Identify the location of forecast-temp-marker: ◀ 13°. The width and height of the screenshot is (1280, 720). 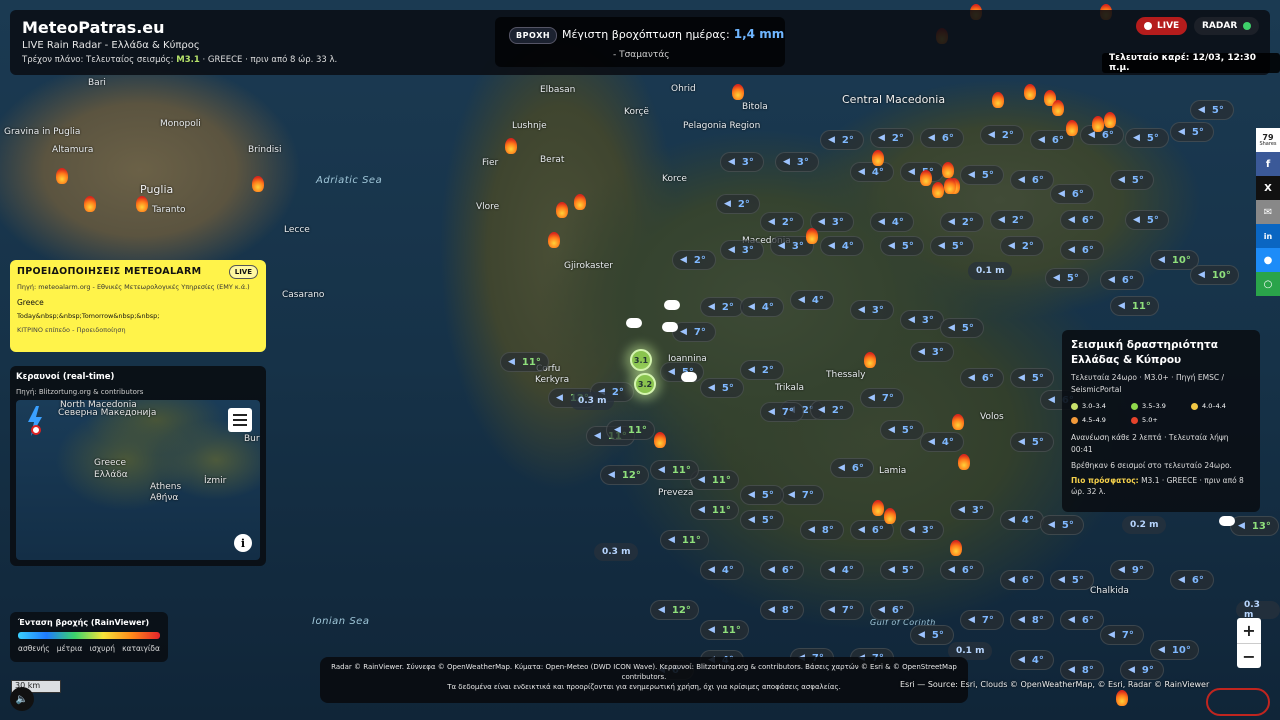
(1254, 526).